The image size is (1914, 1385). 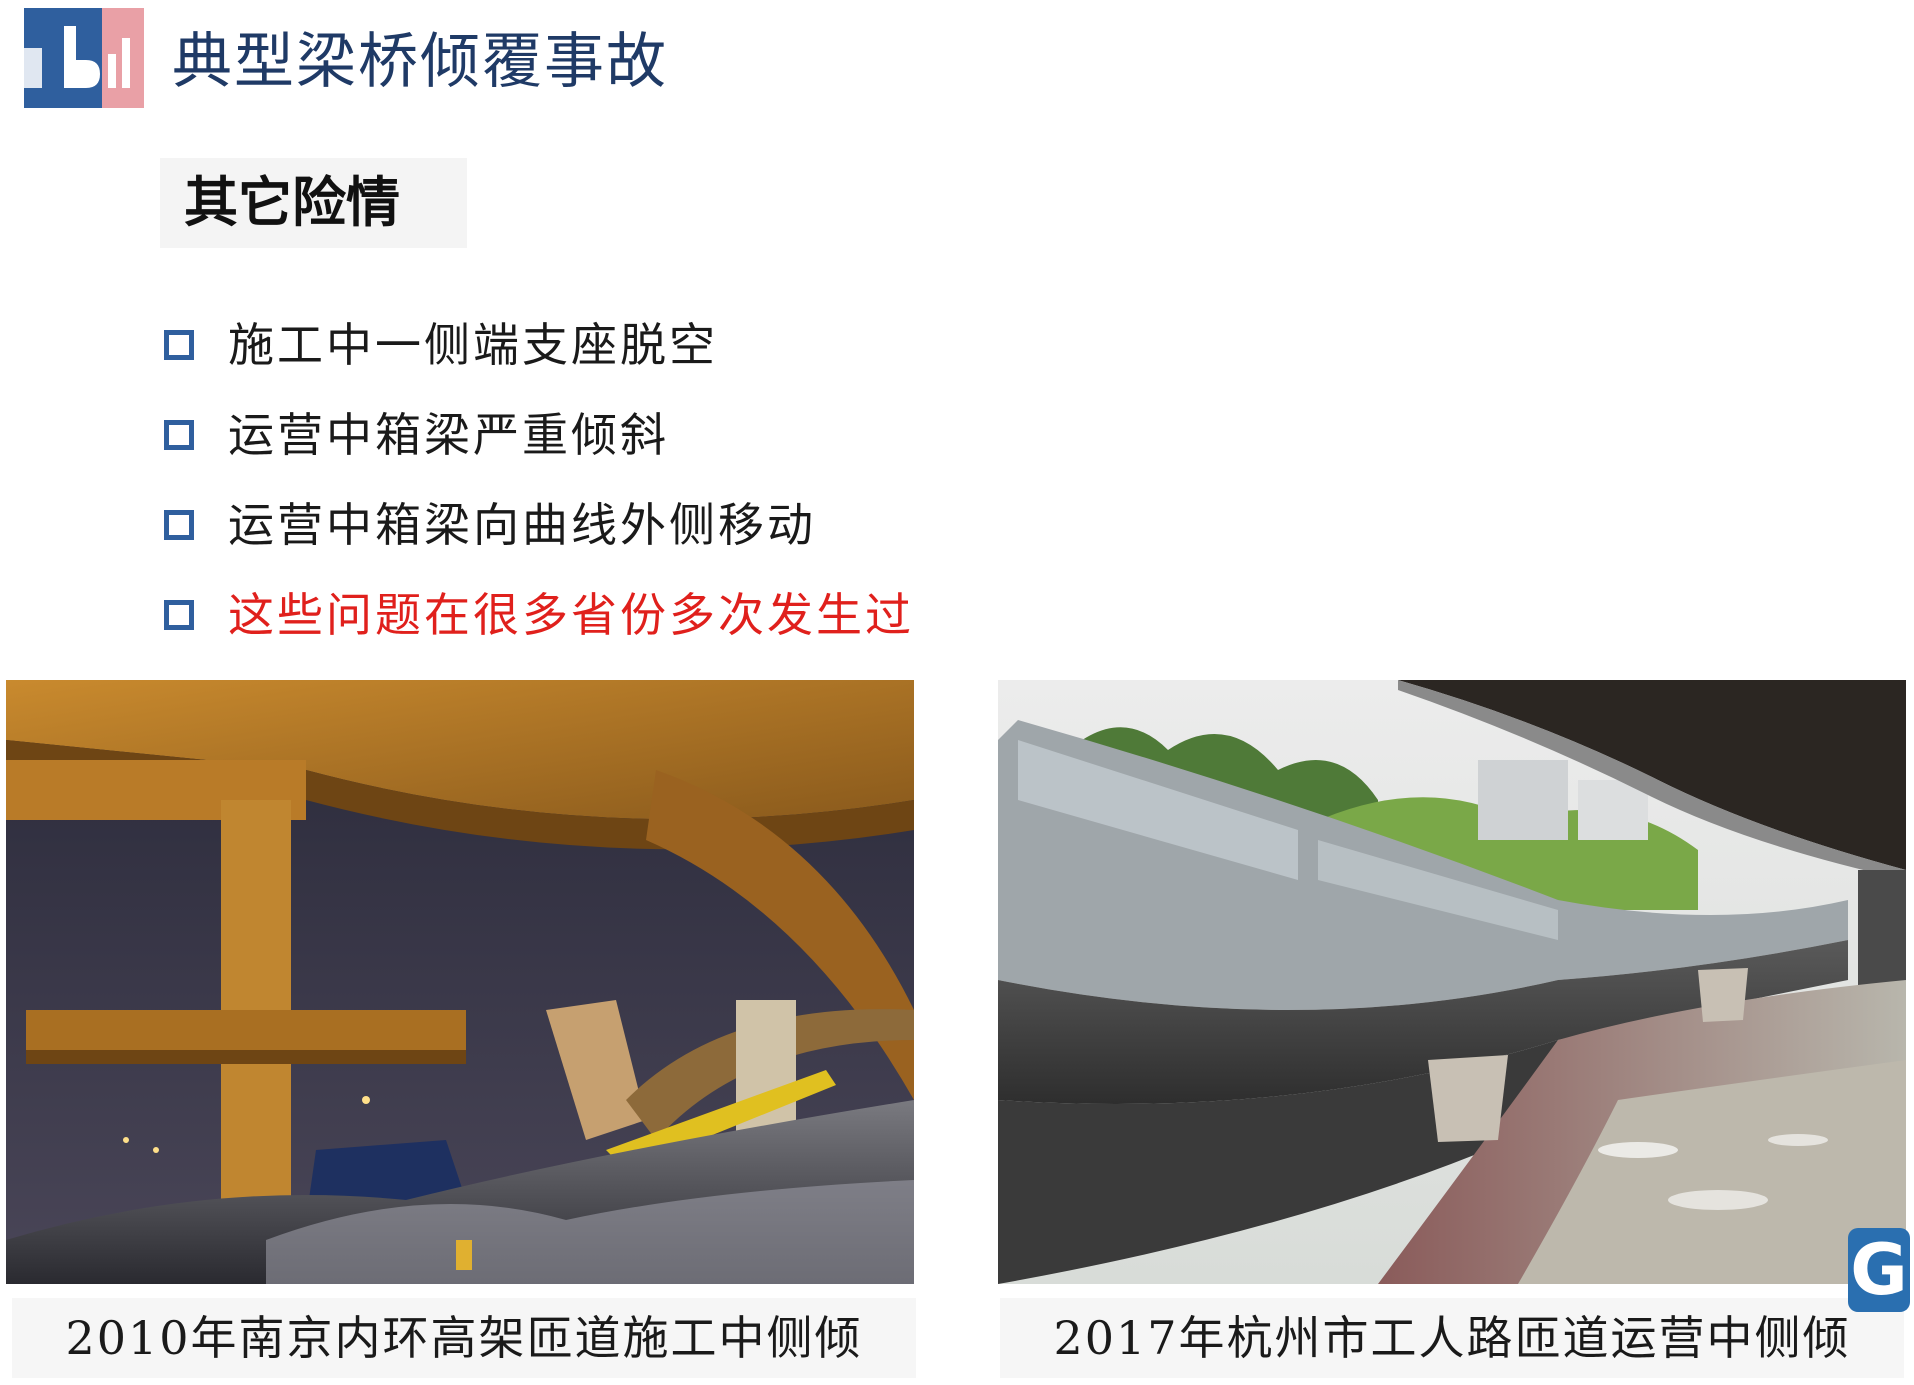 I want to click on photo-caption-right: 2017年杭州市工人路匝道运营中侧倾, so click(x=1452, y=1338).